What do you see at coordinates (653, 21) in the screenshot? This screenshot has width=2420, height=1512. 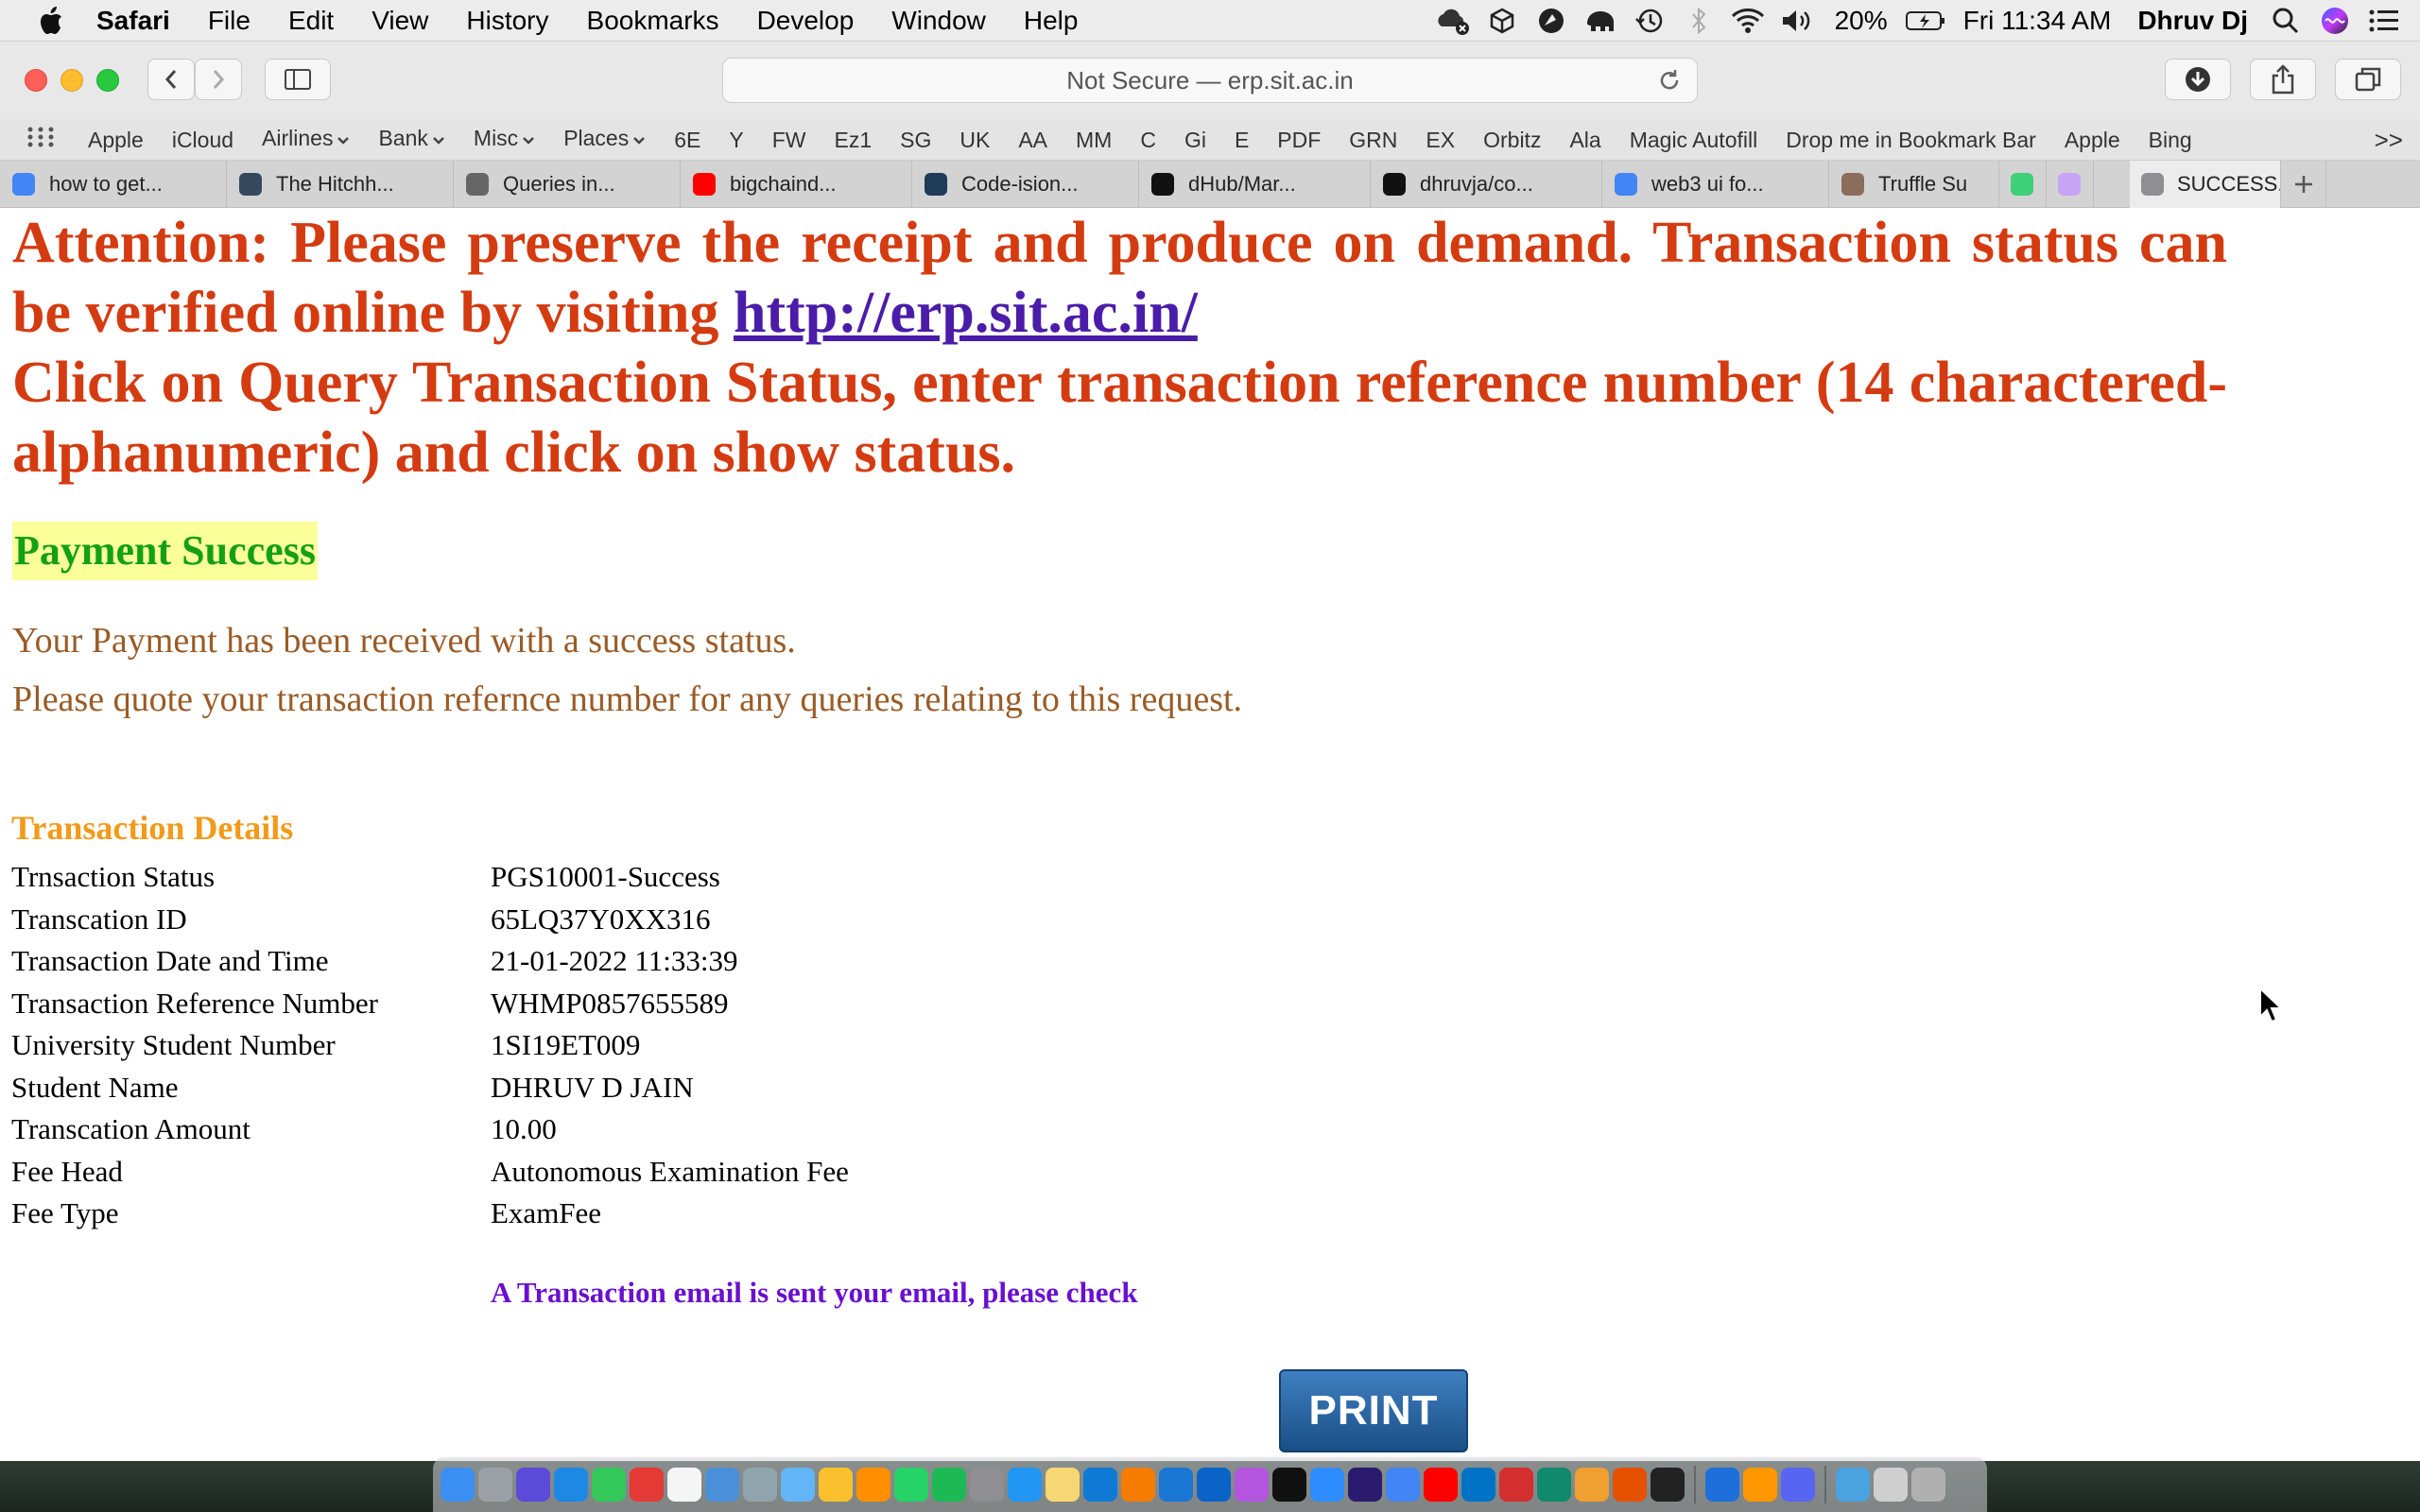 I see `menu-bookmarks: Bookmarks` at bounding box center [653, 21].